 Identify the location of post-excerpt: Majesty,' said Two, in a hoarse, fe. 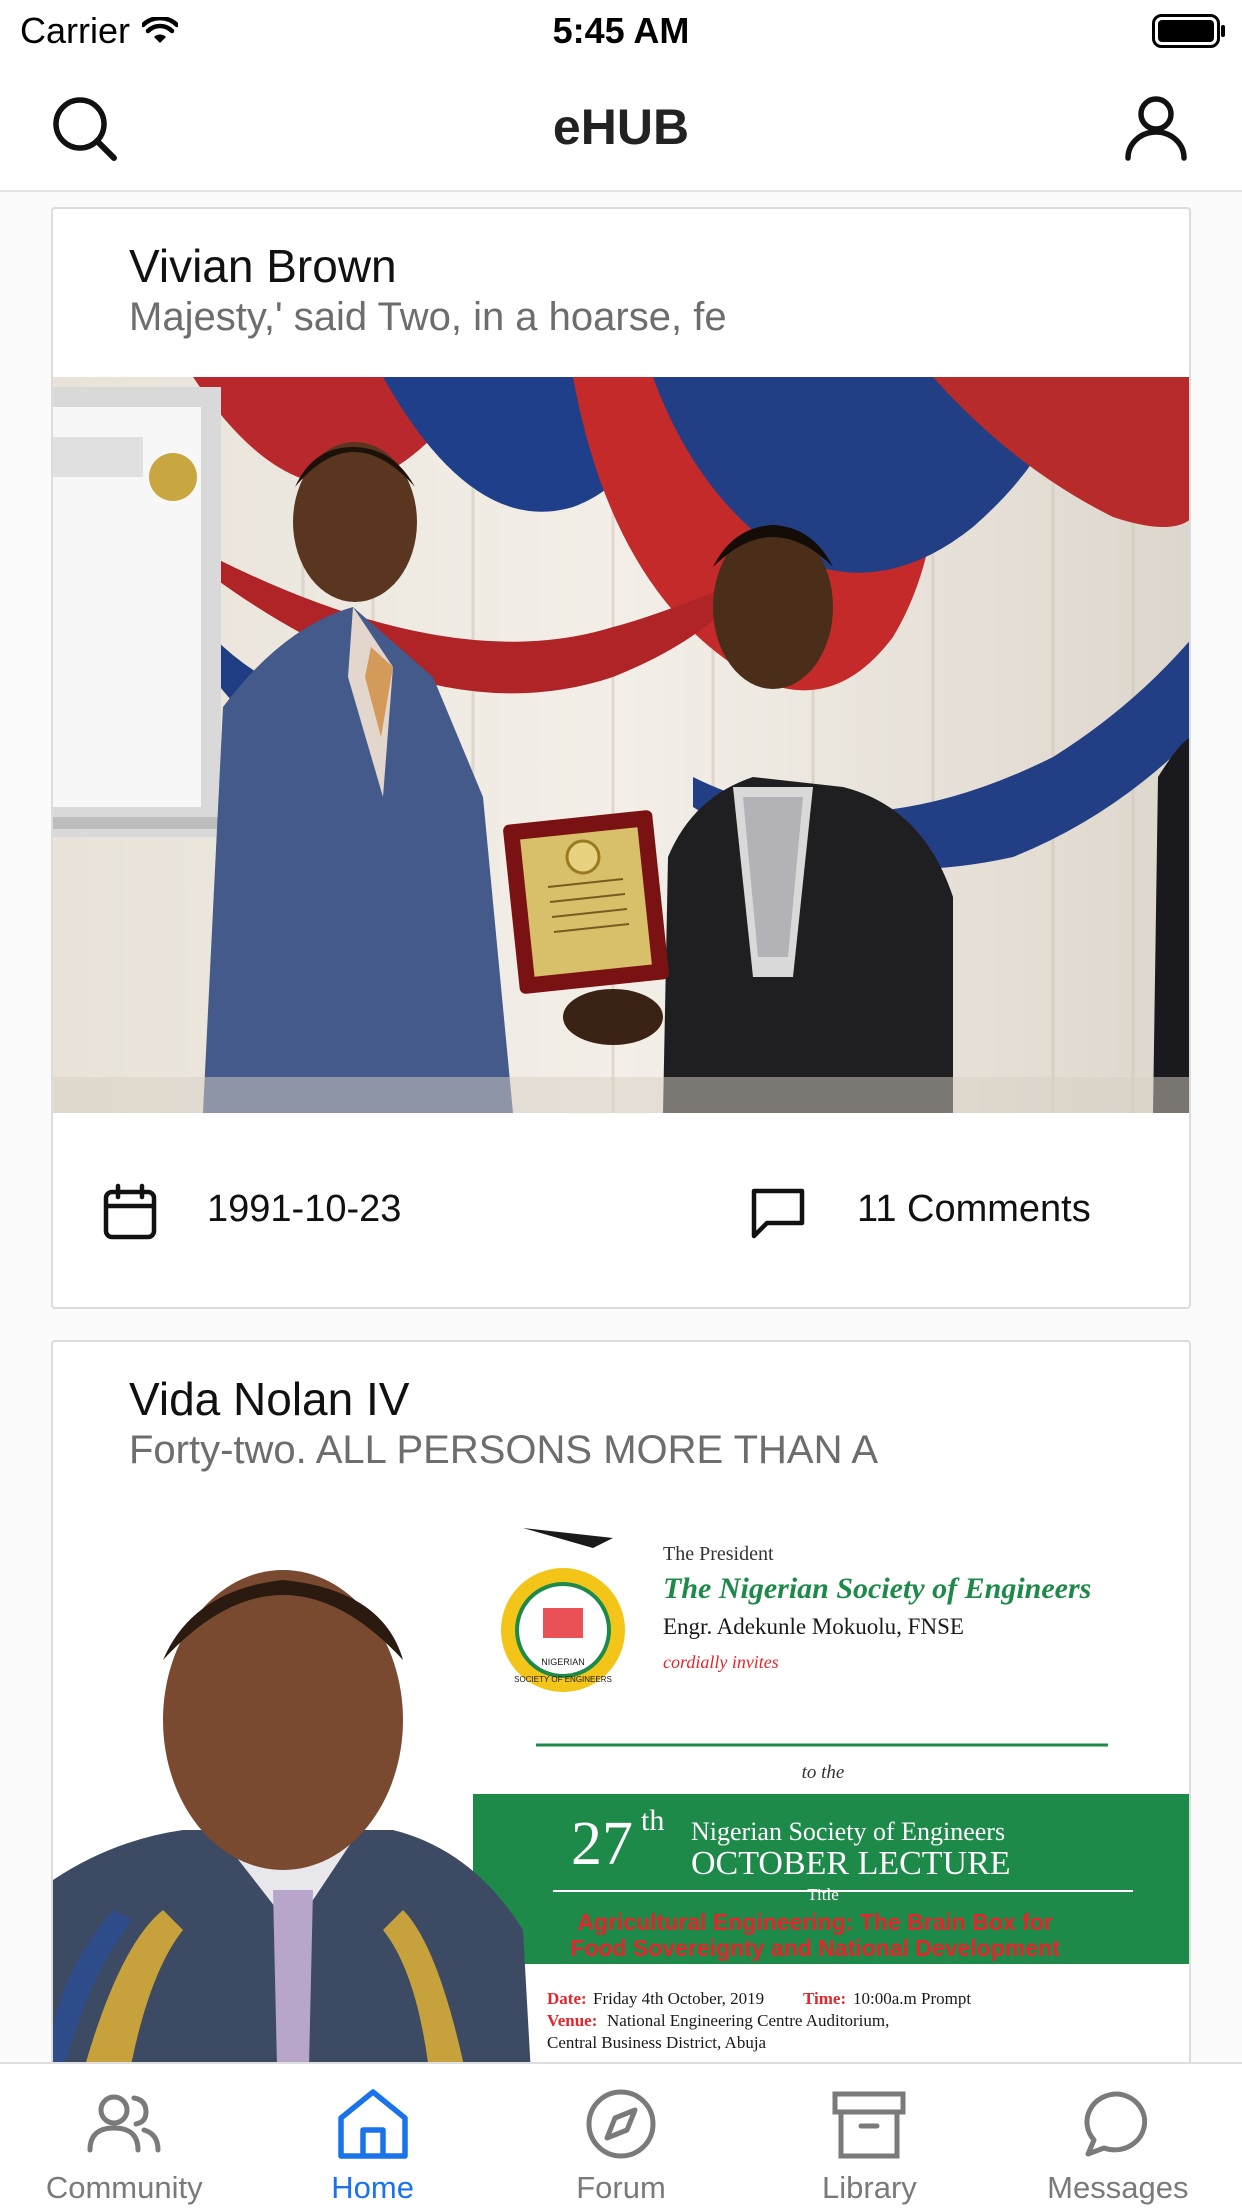
(428, 317).